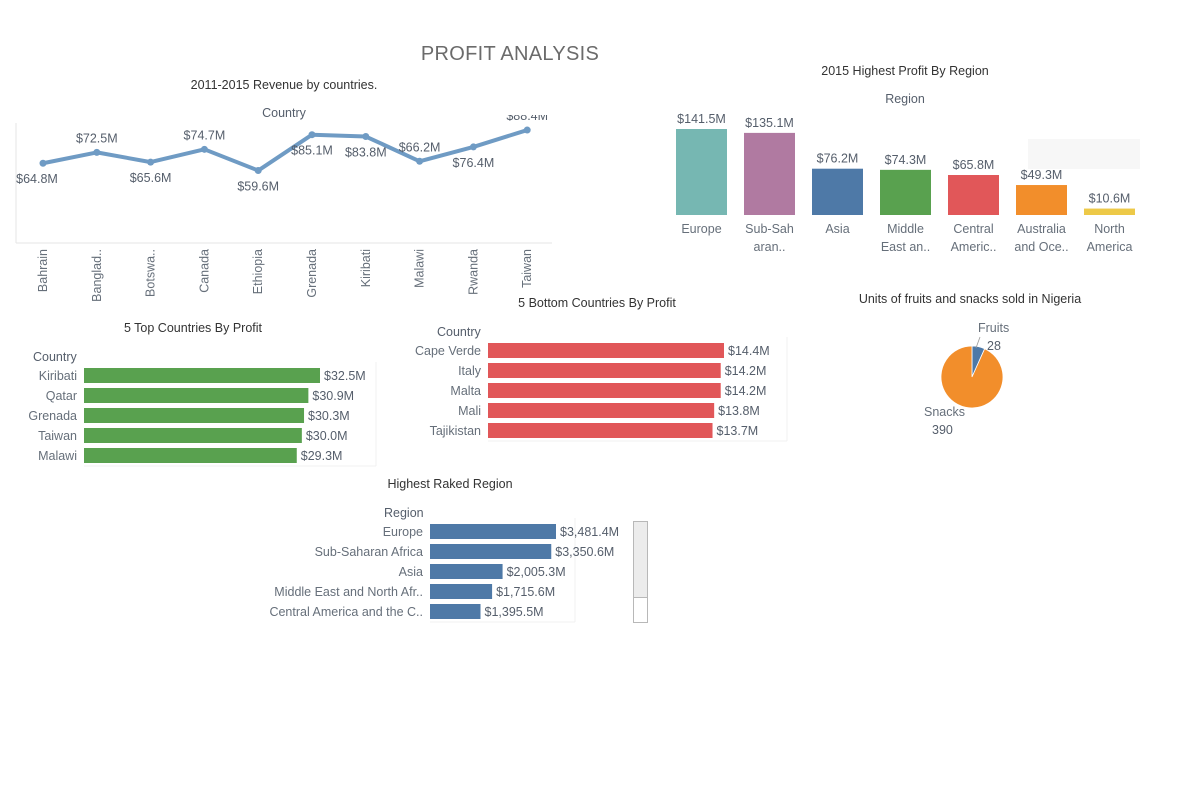  What do you see at coordinates (57, 456) in the screenshot?
I see `top5-category-label: Malawi` at bounding box center [57, 456].